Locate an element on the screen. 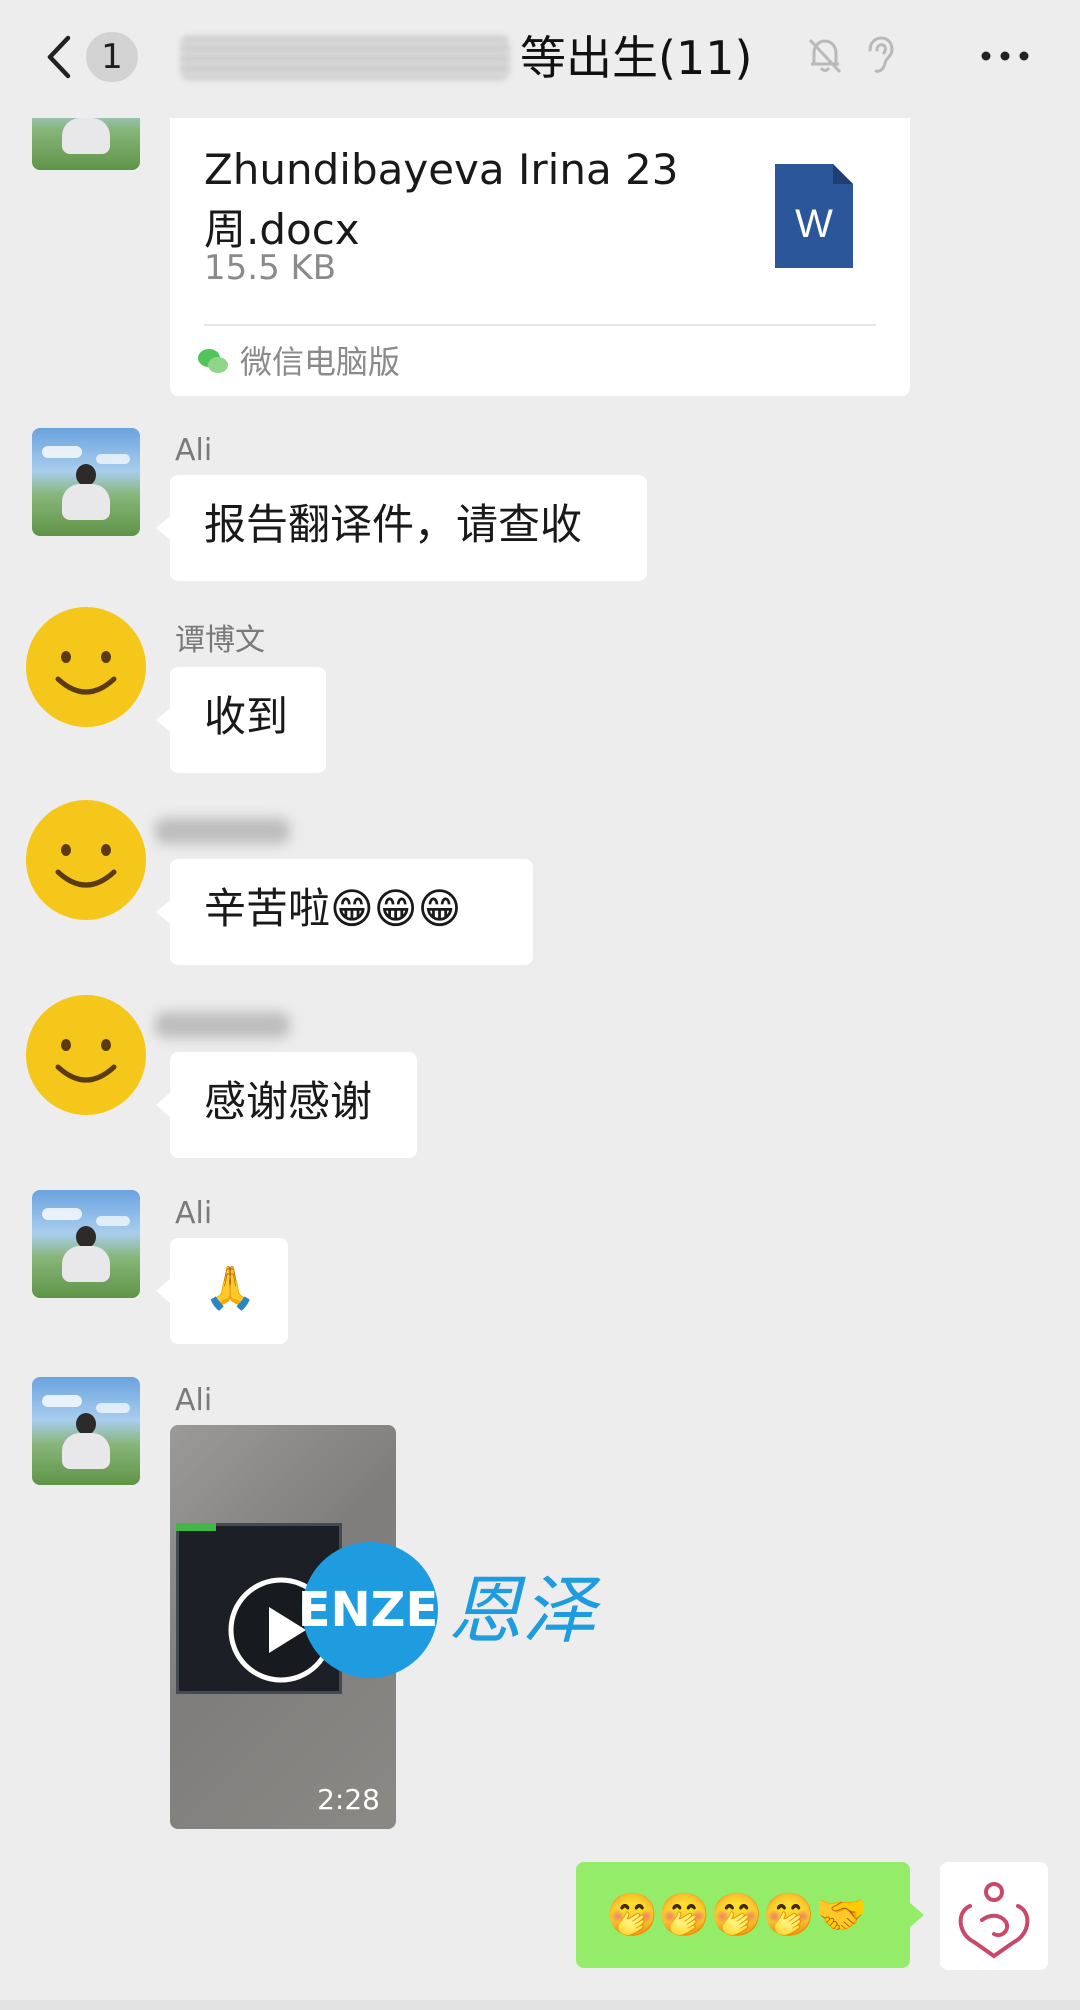  message-bubble: 感谢感谢 is located at coordinates (286, 1105).